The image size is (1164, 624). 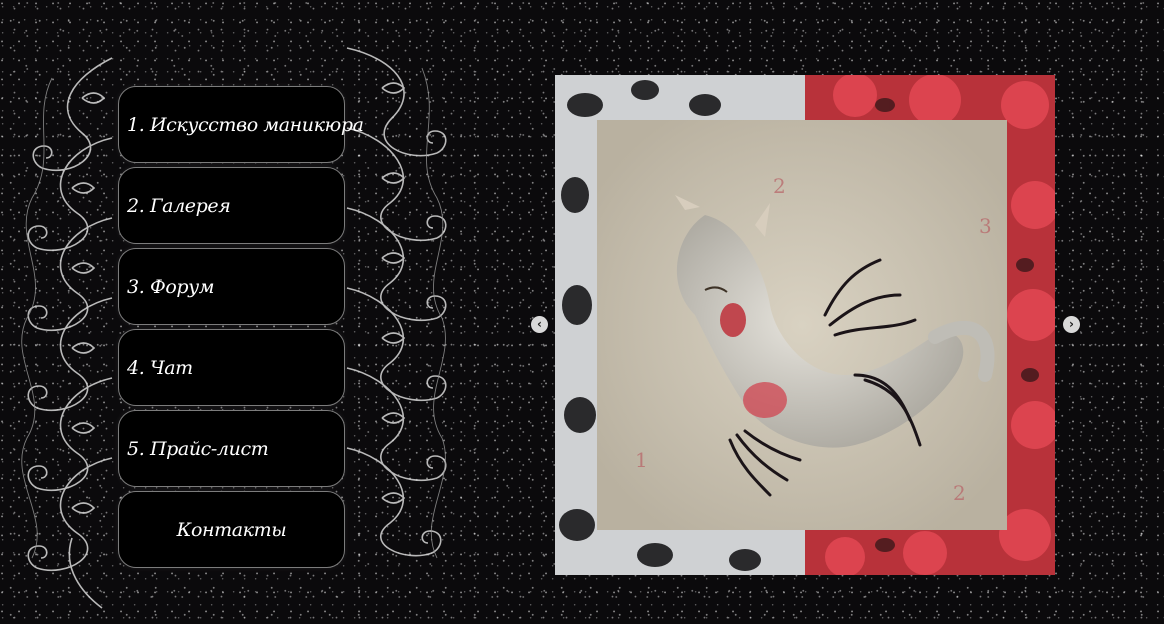 I want to click on svg-text: 3, so click(x=985, y=226).